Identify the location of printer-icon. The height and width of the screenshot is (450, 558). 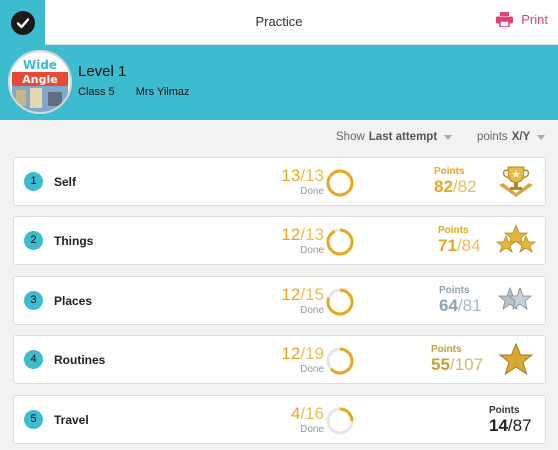
(505, 19).